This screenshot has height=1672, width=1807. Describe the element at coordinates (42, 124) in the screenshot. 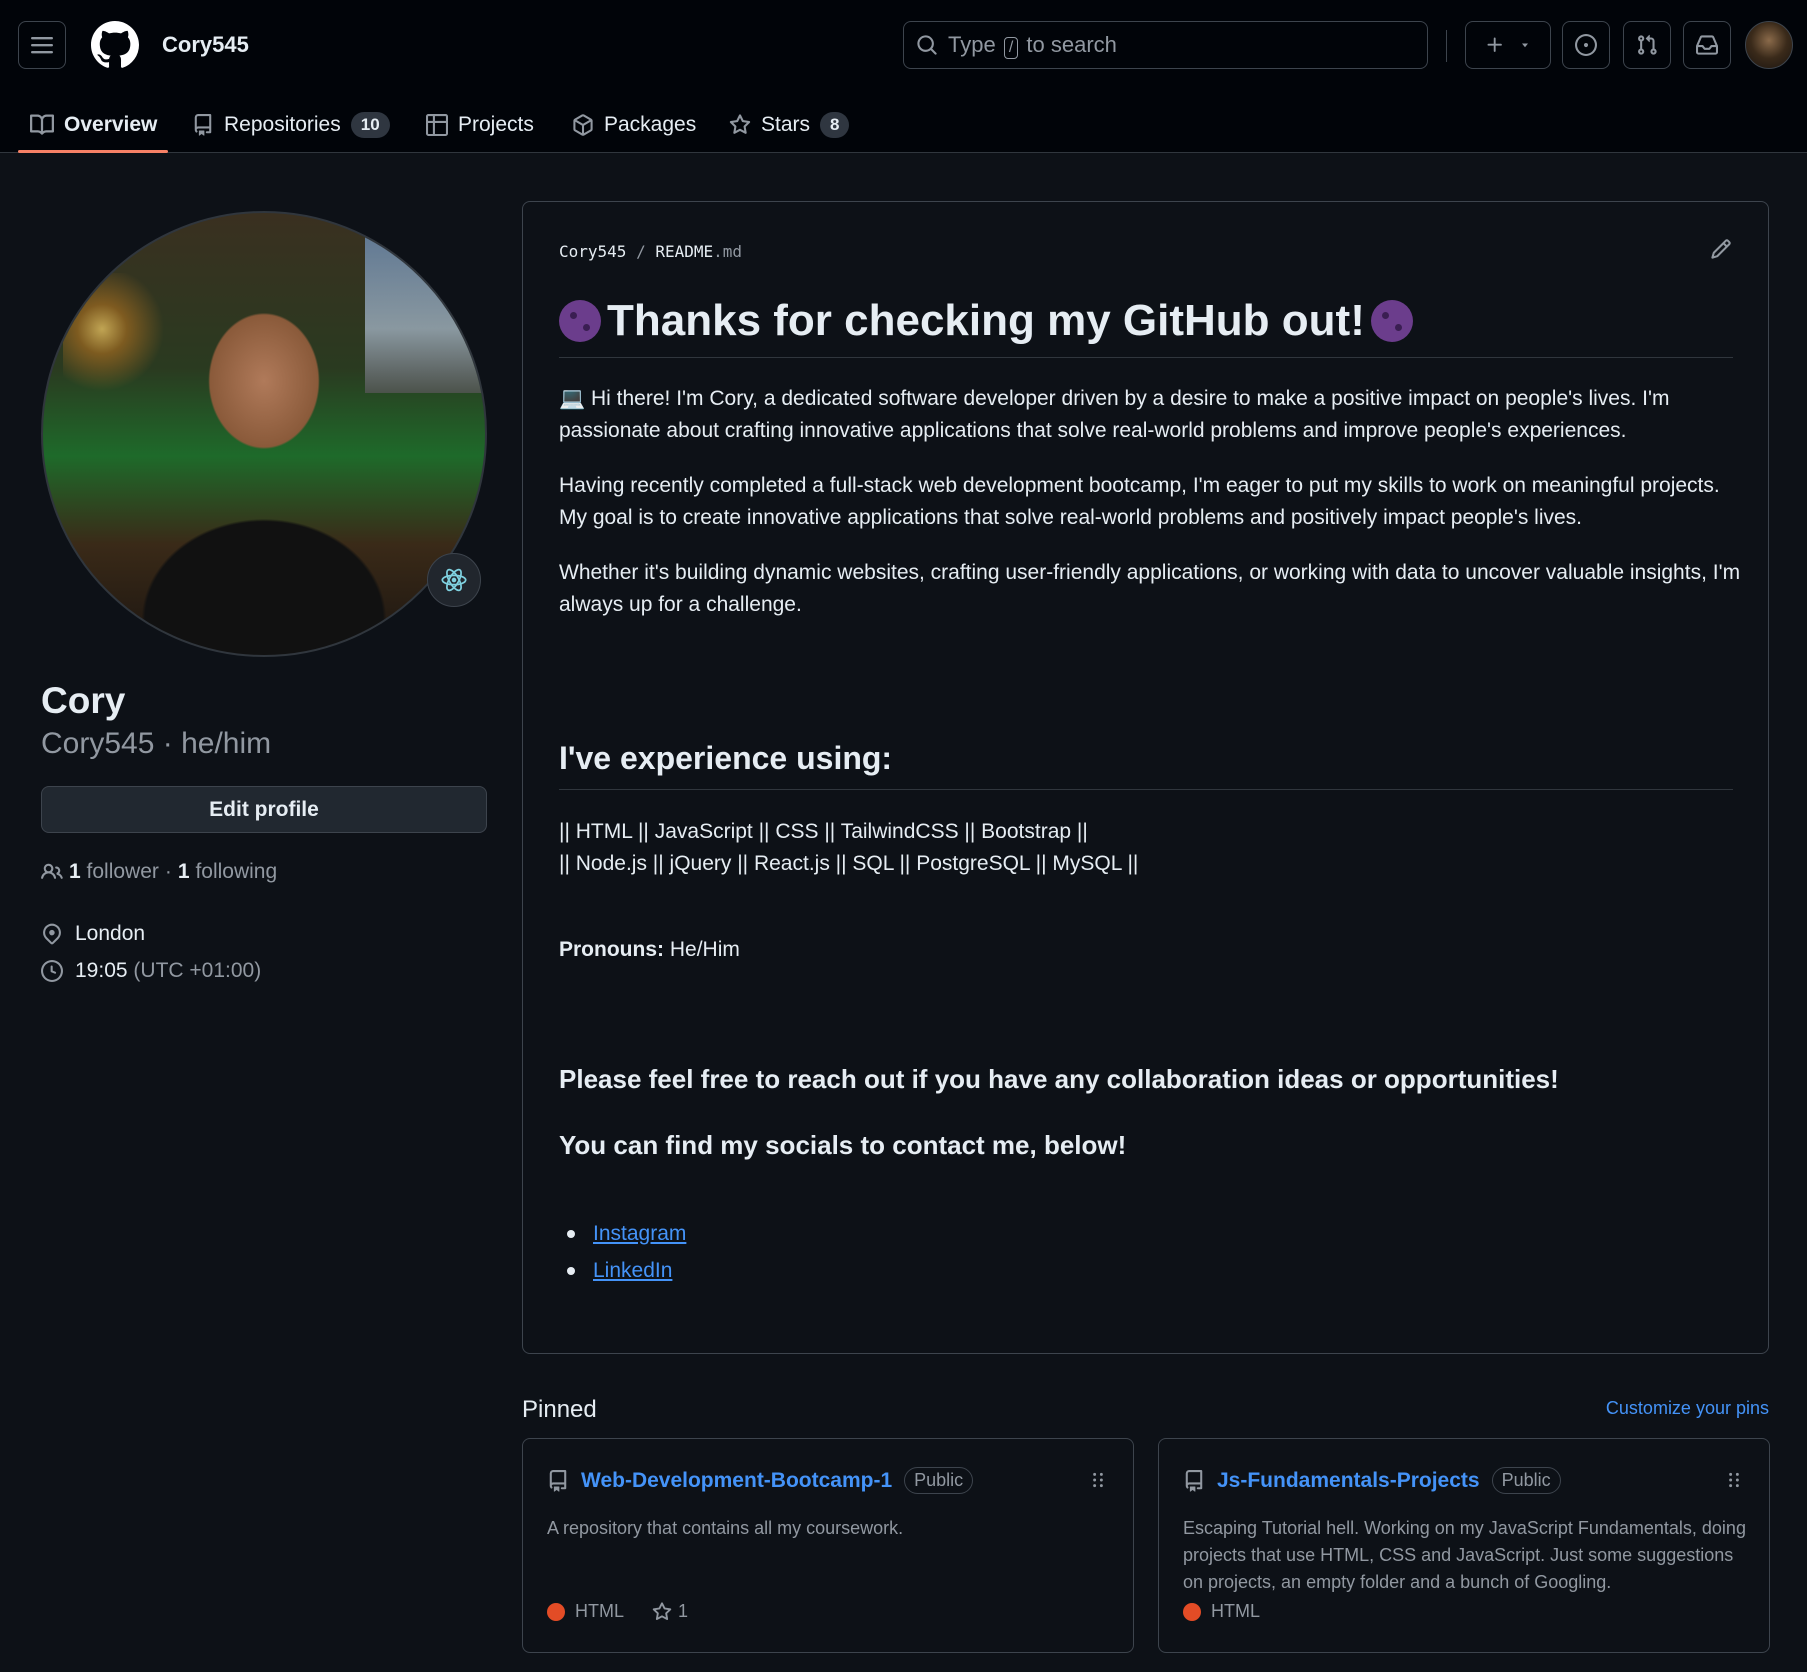

I see `book-icon` at that location.